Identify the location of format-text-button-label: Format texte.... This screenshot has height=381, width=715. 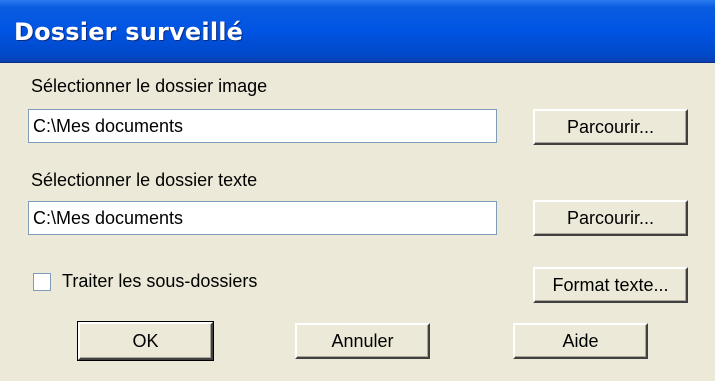
(610, 284).